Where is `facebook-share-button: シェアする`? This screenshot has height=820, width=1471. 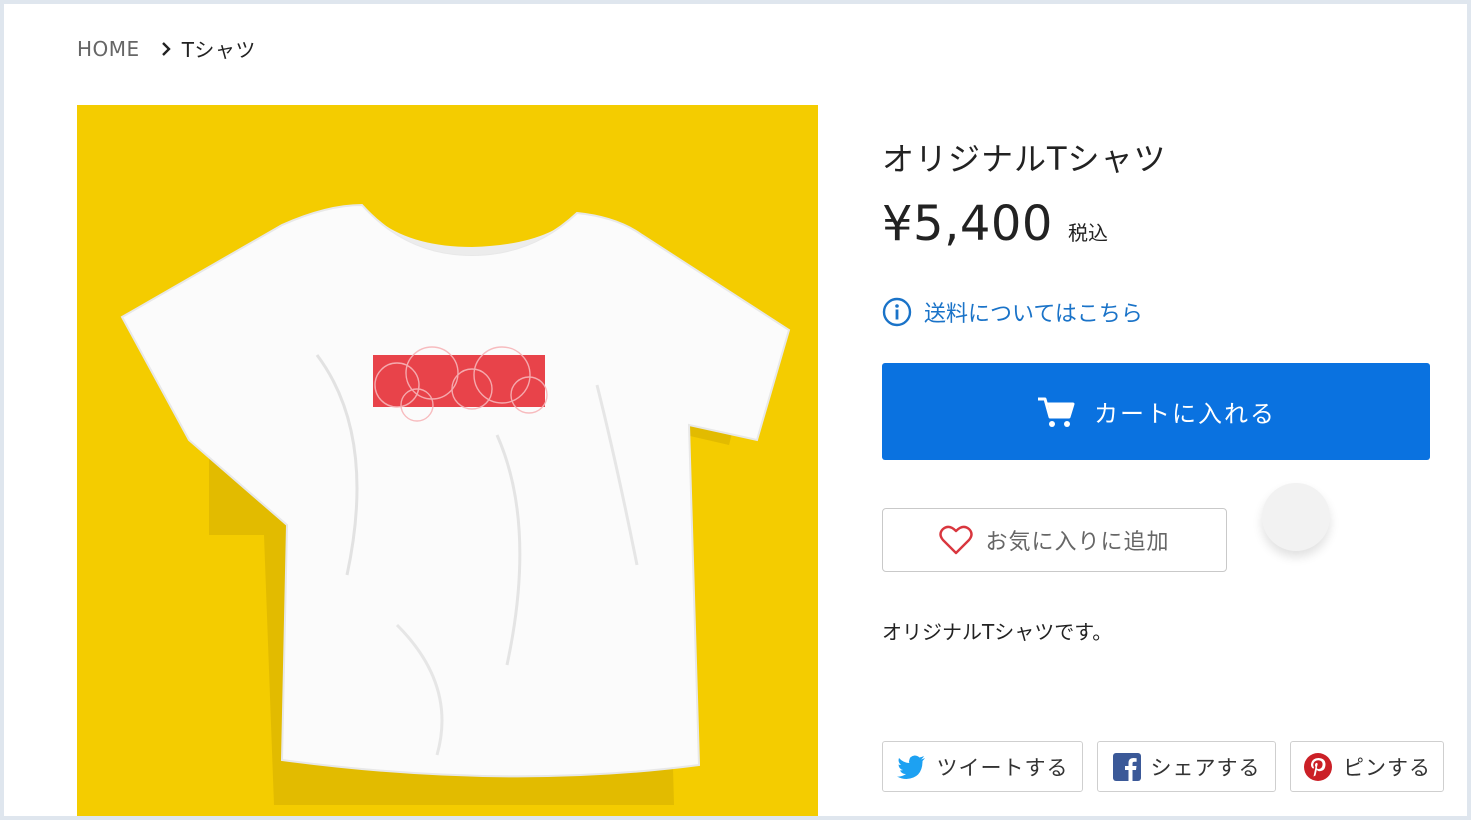 facebook-share-button: シェアする is located at coordinates (1186, 766).